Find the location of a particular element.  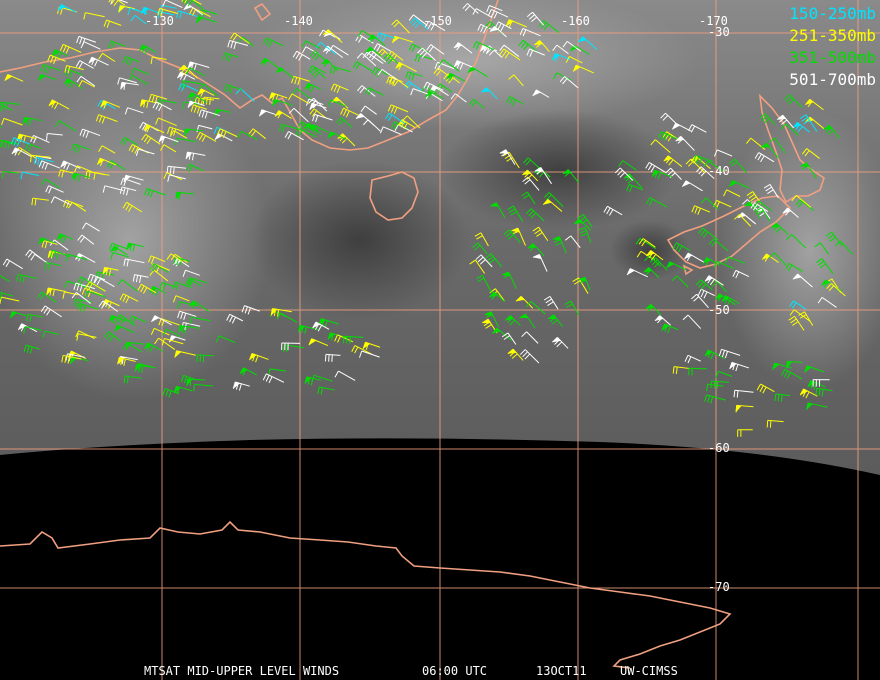

legend-351-500mb: 351-500mb is located at coordinates (832, 57).